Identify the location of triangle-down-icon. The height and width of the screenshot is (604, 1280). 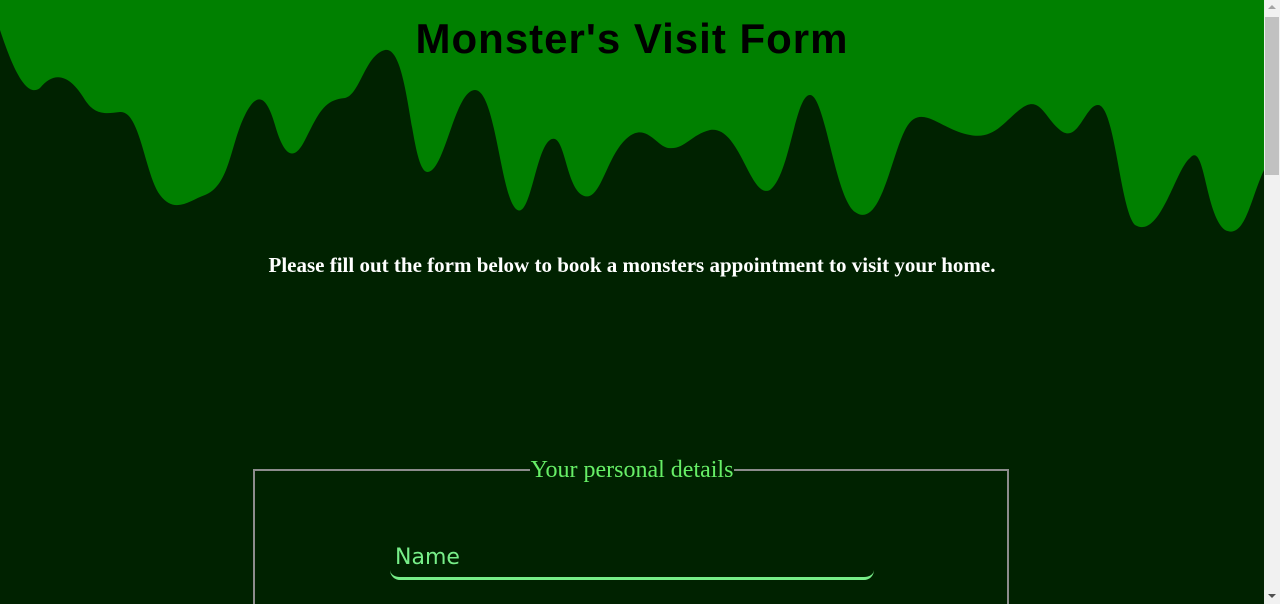
(1272, 596).